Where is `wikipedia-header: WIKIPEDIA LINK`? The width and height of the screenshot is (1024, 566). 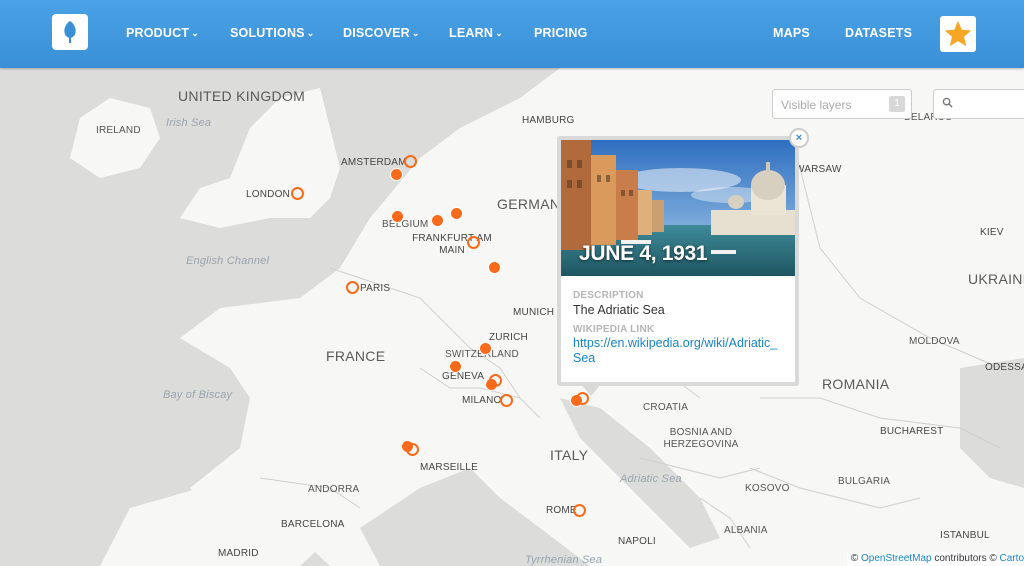
wikipedia-header: WIKIPEDIA LINK is located at coordinates (614, 329).